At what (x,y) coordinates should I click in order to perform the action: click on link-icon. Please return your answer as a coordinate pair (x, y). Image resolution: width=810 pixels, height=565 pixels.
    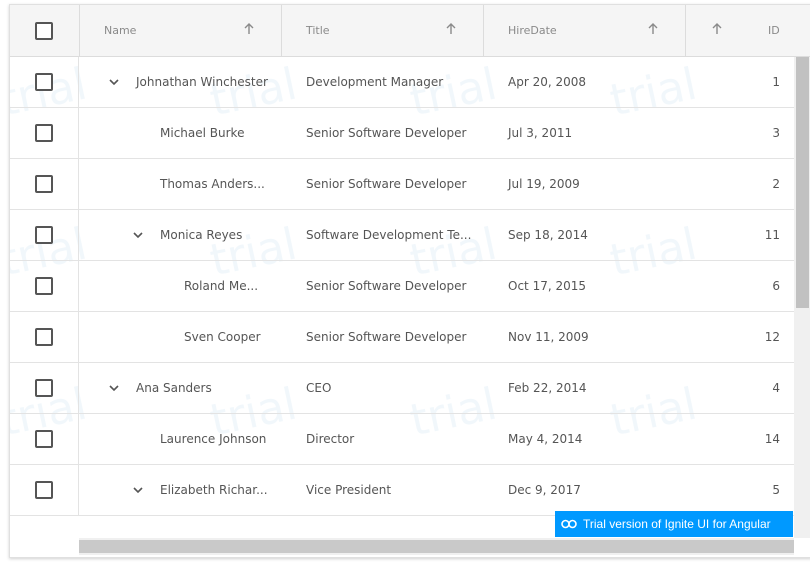
    Looking at the image, I should click on (569, 524).